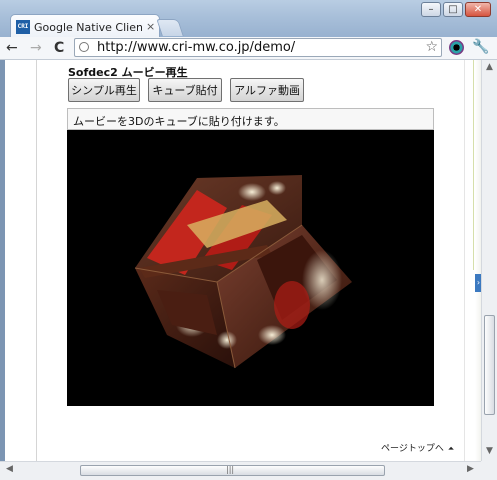 This screenshot has height=480, width=497. I want to click on page-top-label: ページトップへ, so click(412, 449).